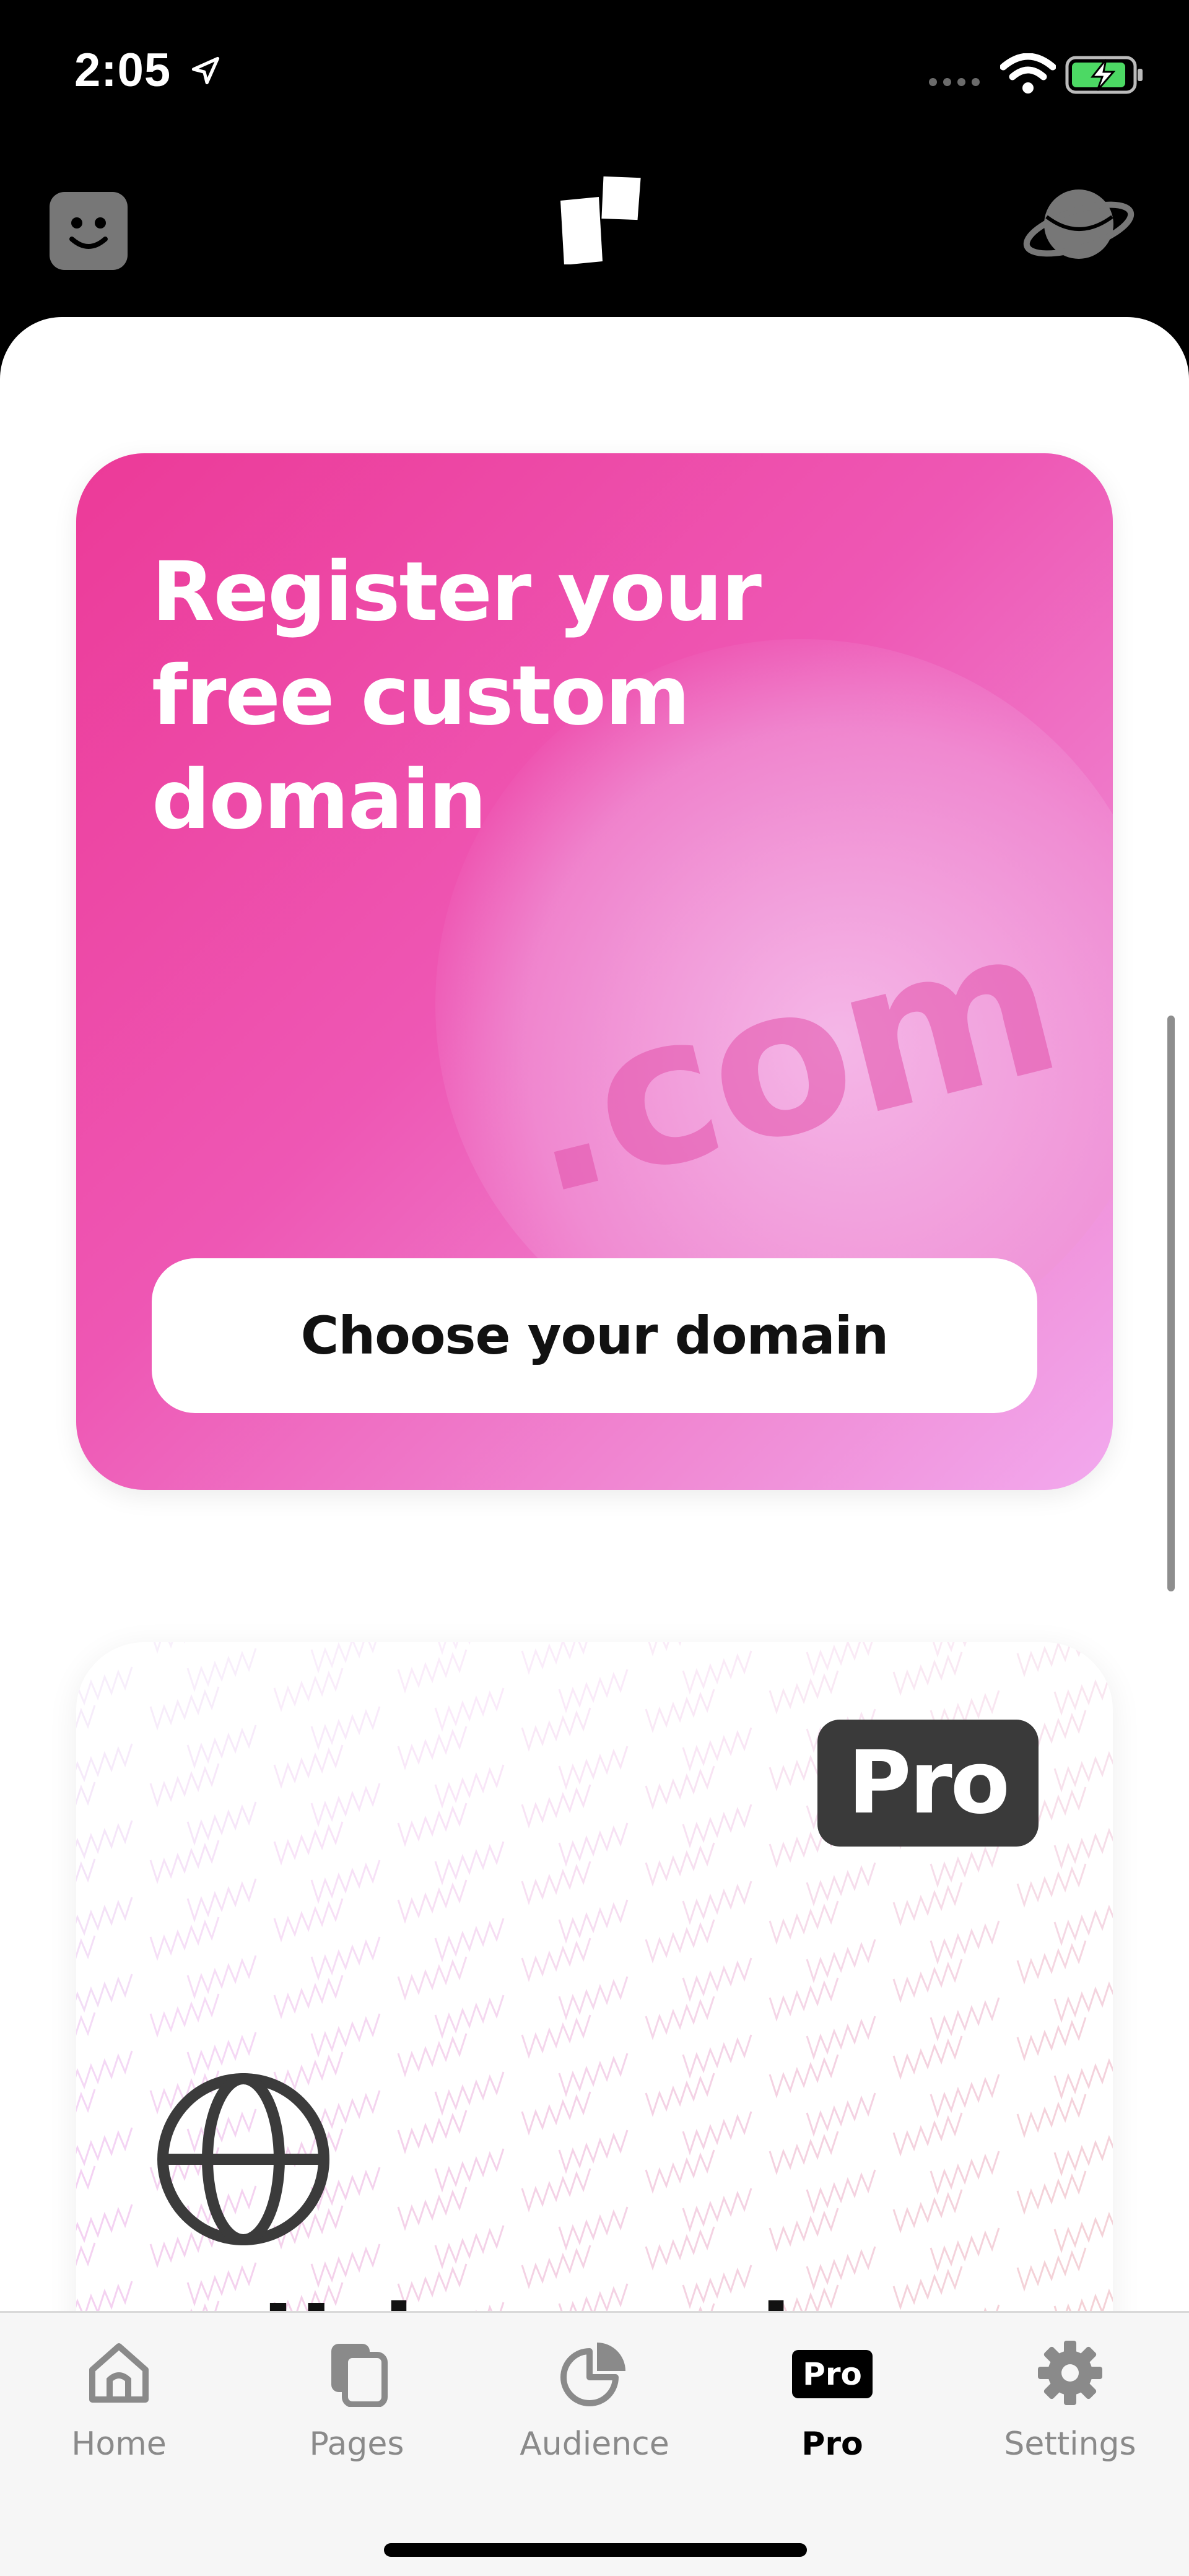 The image size is (1189, 2576). What do you see at coordinates (928, 1783) in the screenshot?
I see `pro-badge: Pro` at bounding box center [928, 1783].